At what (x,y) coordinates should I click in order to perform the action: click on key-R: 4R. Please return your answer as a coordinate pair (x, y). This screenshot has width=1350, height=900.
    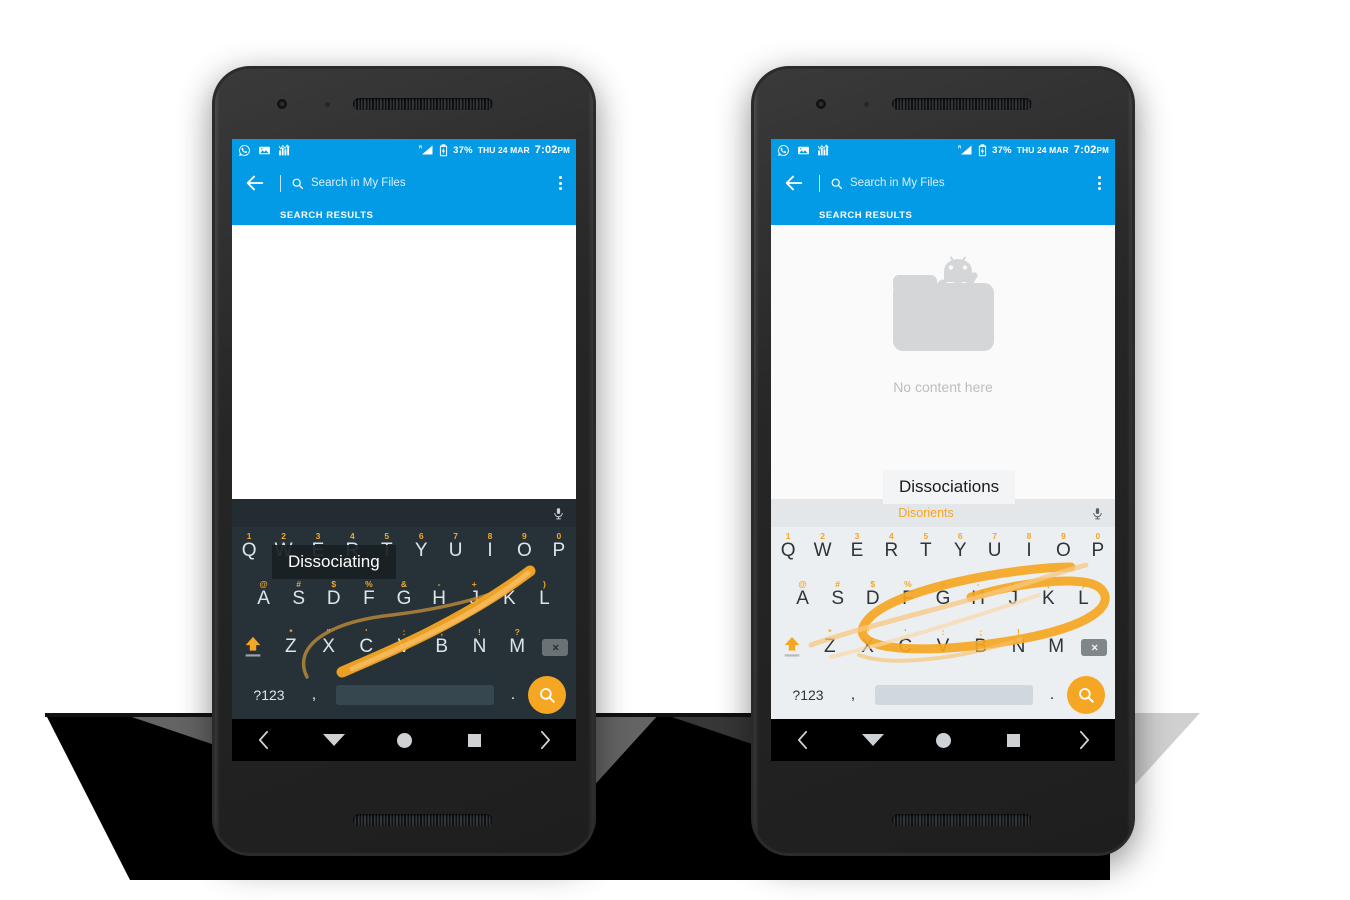
    Looking at the image, I should click on (891, 551).